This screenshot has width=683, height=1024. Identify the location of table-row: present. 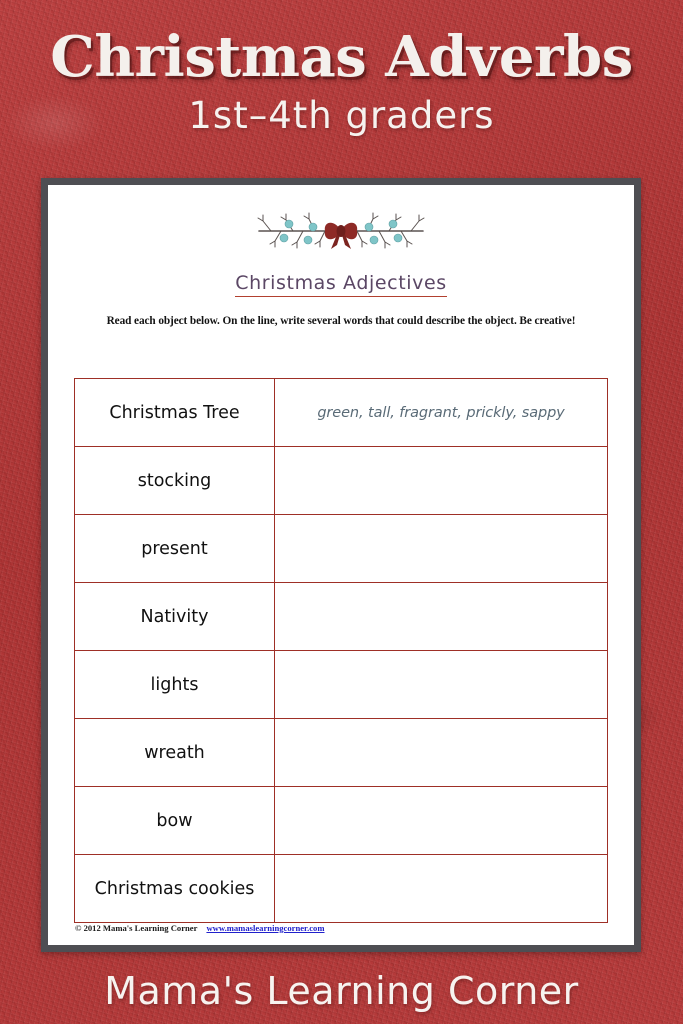
(341, 548).